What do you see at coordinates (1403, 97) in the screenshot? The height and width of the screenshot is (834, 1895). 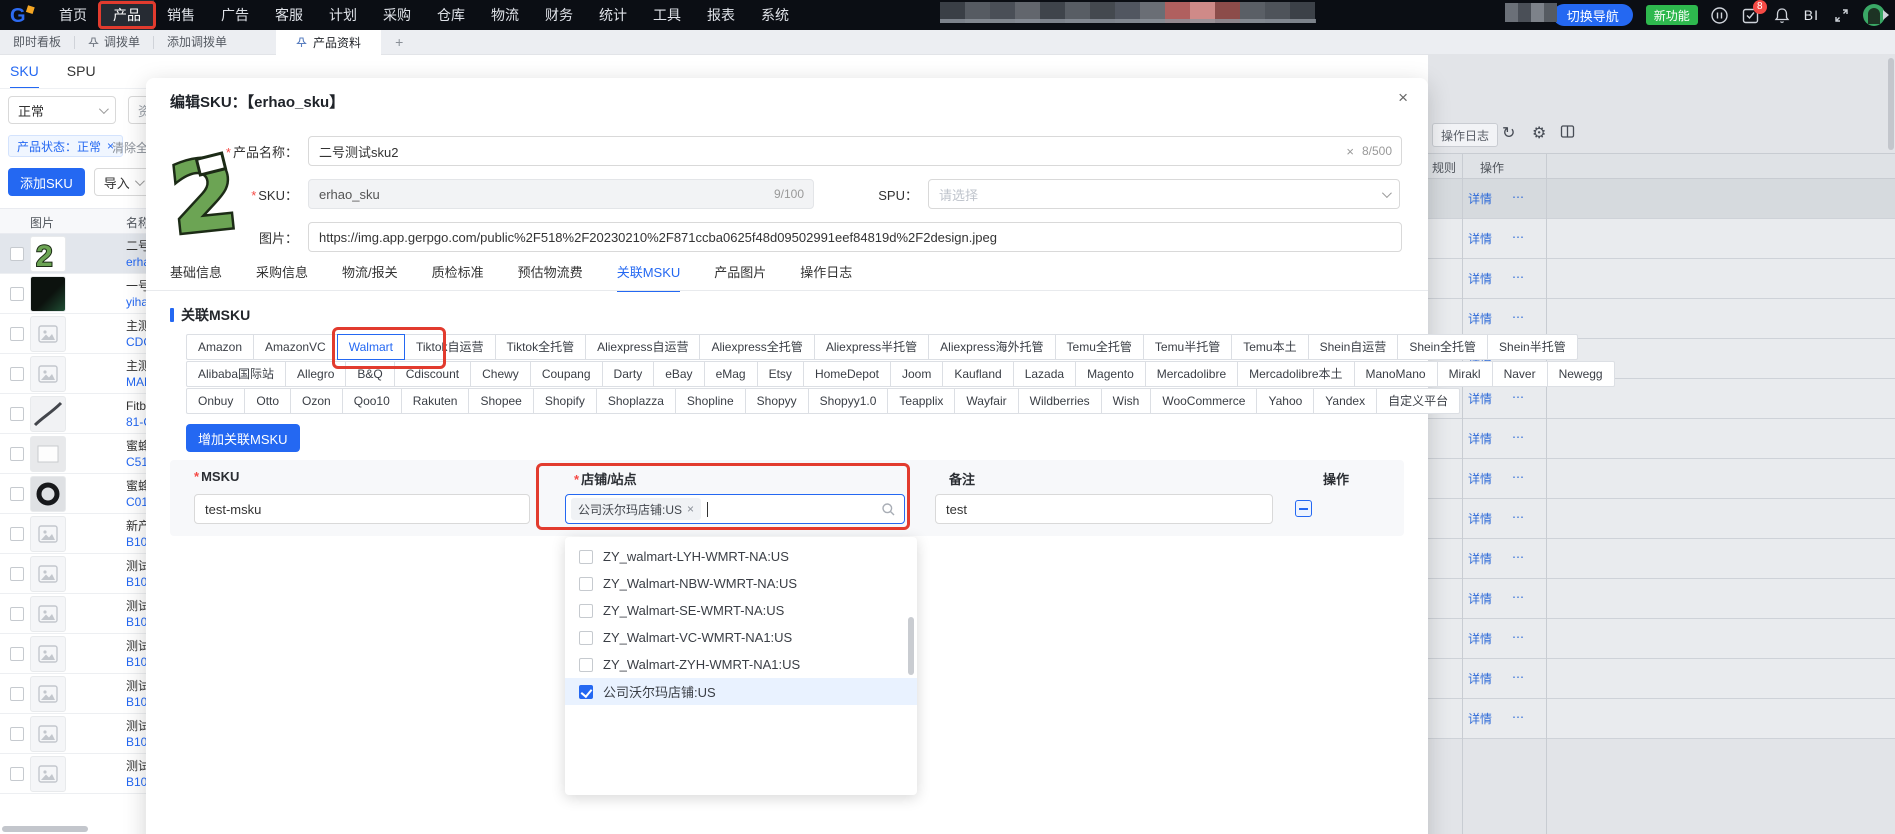 I see `close-icon: ×` at bounding box center [1403, 97].